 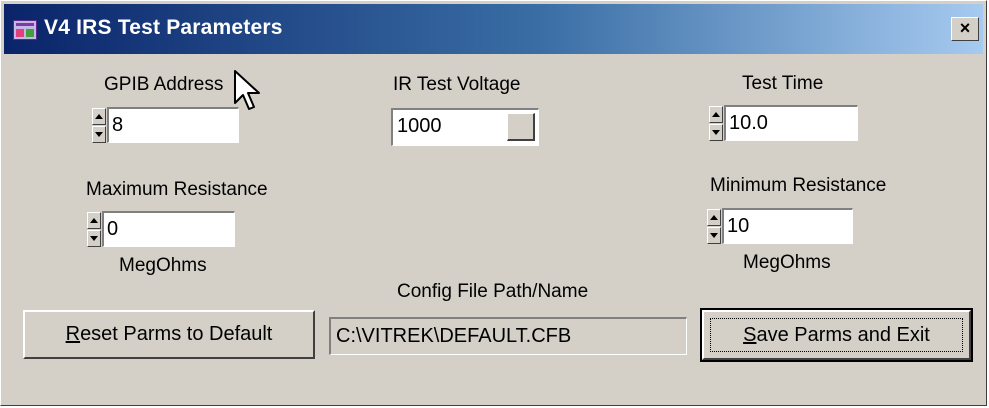 What do you see at coordinates (173, 125) in the screenshot?
I see `gpib-address-input: 8` at bounding box center [173, 125].